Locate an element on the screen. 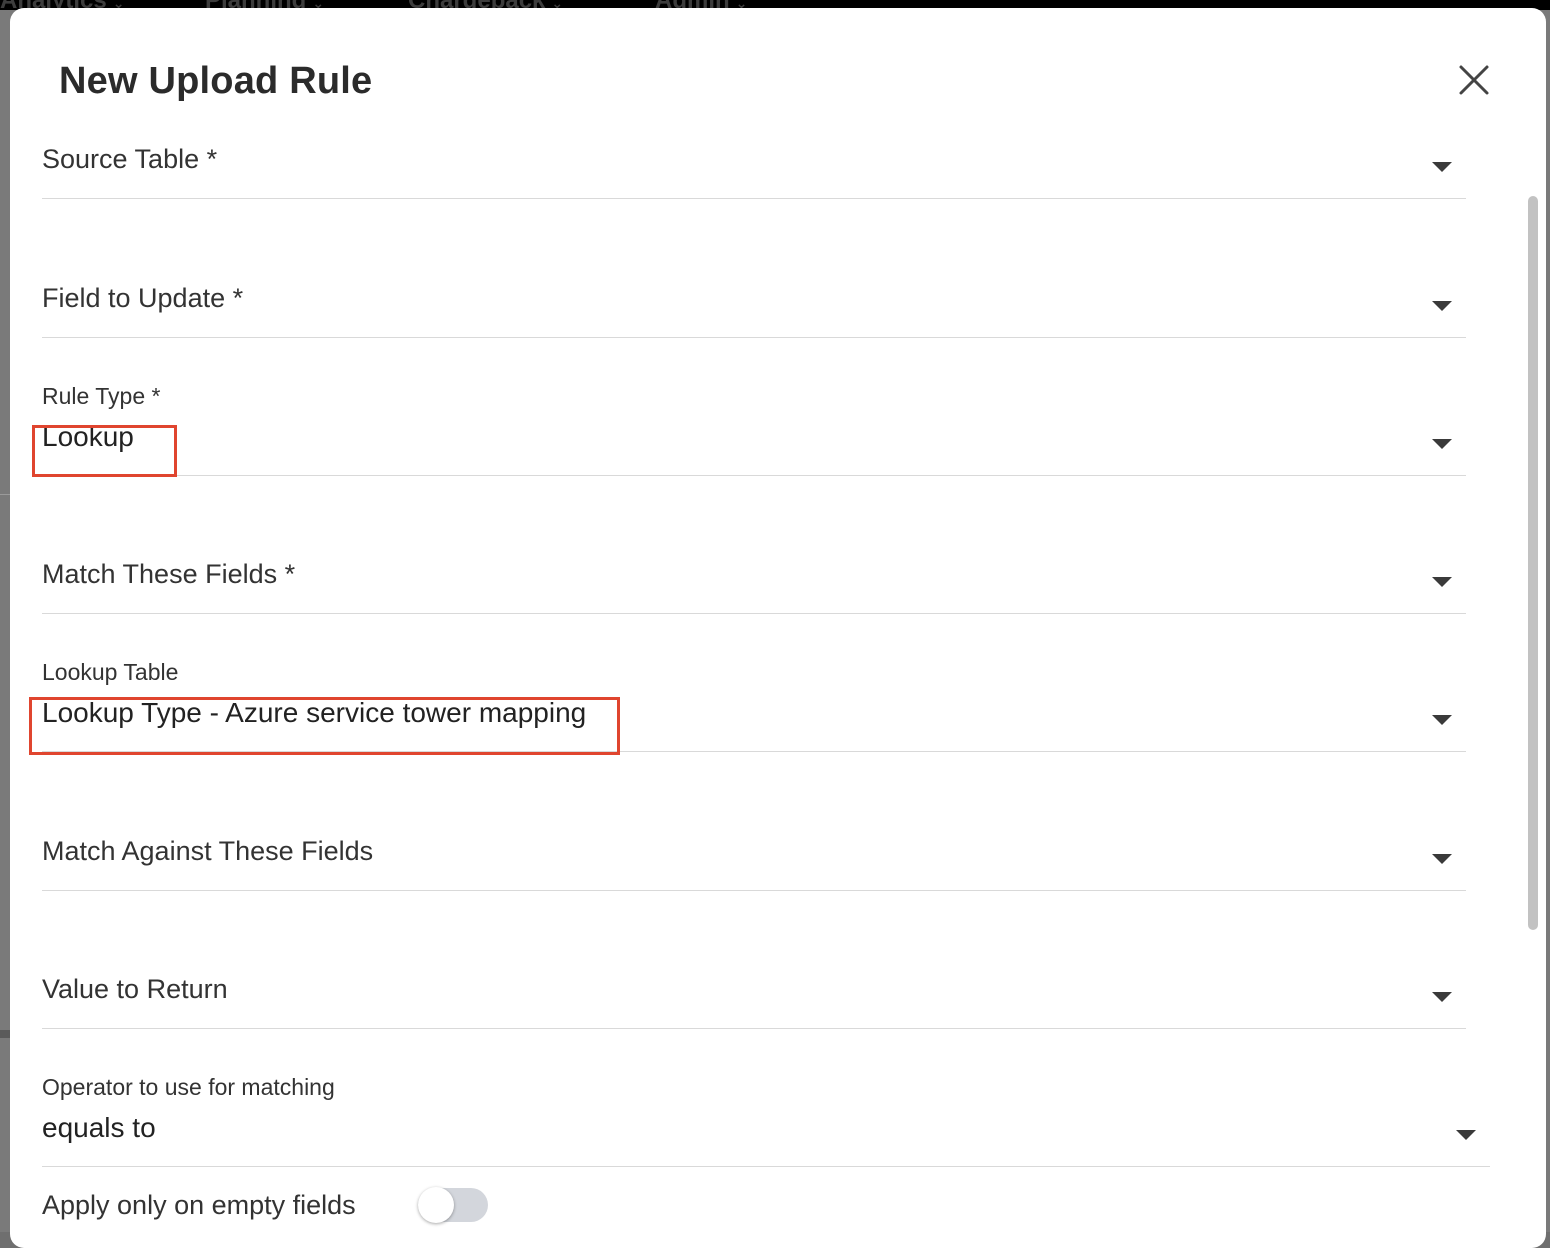 This screenshot has height=1248, width=1550. operator-value: equals to is located at coordinates (99, 1127).